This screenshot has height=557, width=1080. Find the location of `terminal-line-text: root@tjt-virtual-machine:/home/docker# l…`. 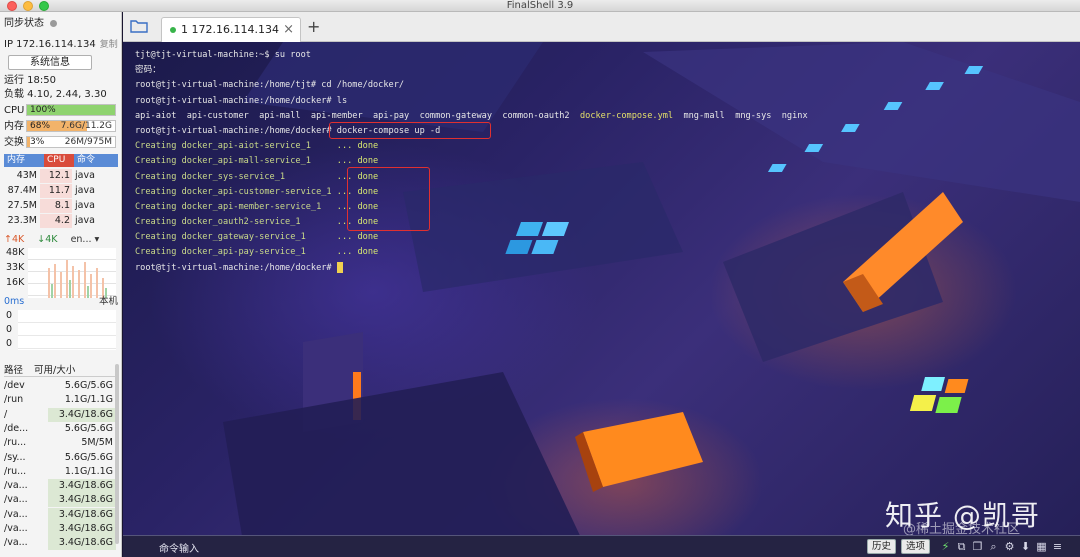

terminal-line-text: root@tjt-virtual-machine:/home/docker# l… is located at coordinates (241, 100).